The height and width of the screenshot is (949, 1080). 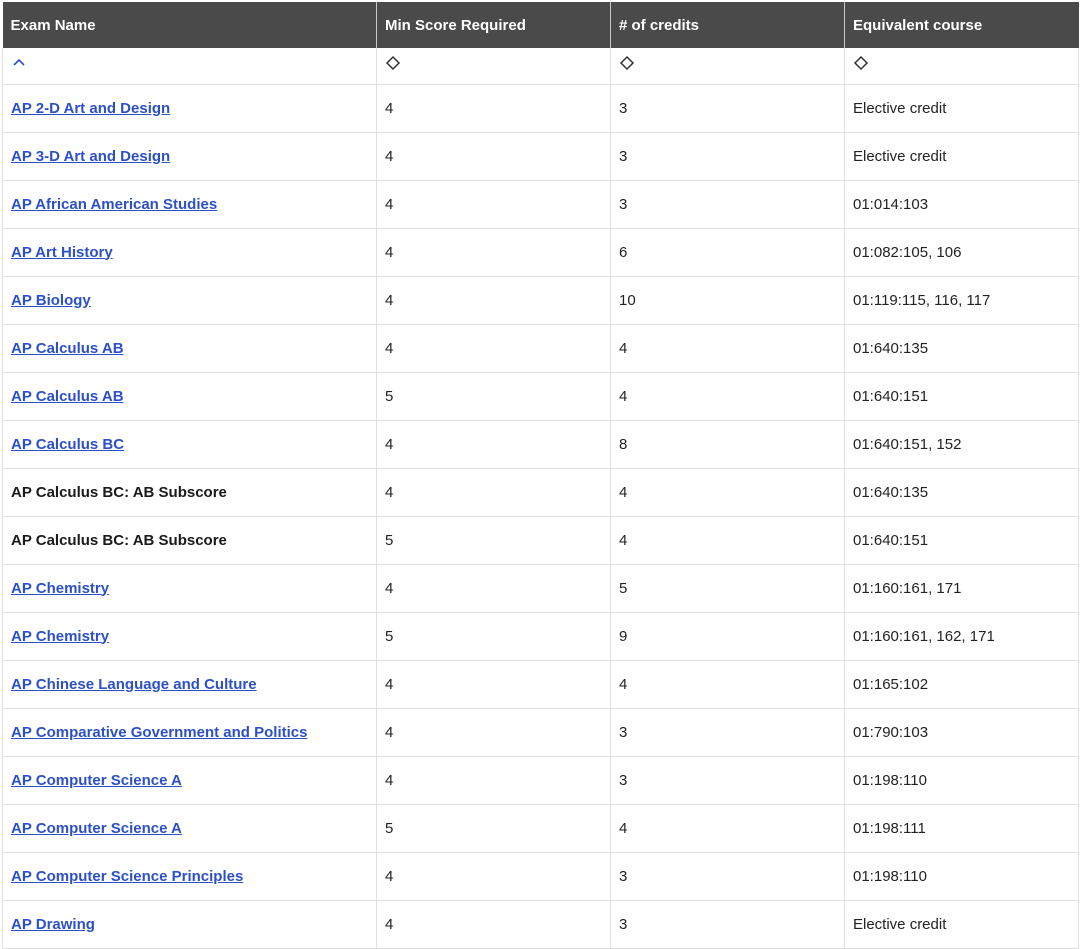 What do you see at coordinates (961, 25) in the screenshot?
I see `column-header-equivalent-course: Equivalent course` at bounding box center [961, 25].